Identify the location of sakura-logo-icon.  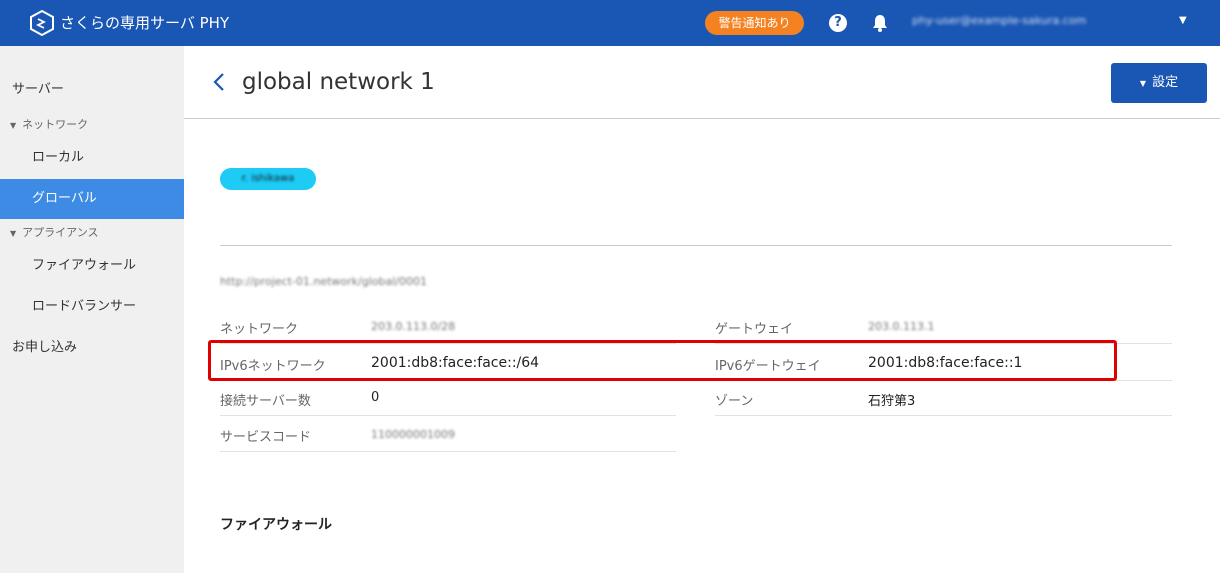
(42, 23).